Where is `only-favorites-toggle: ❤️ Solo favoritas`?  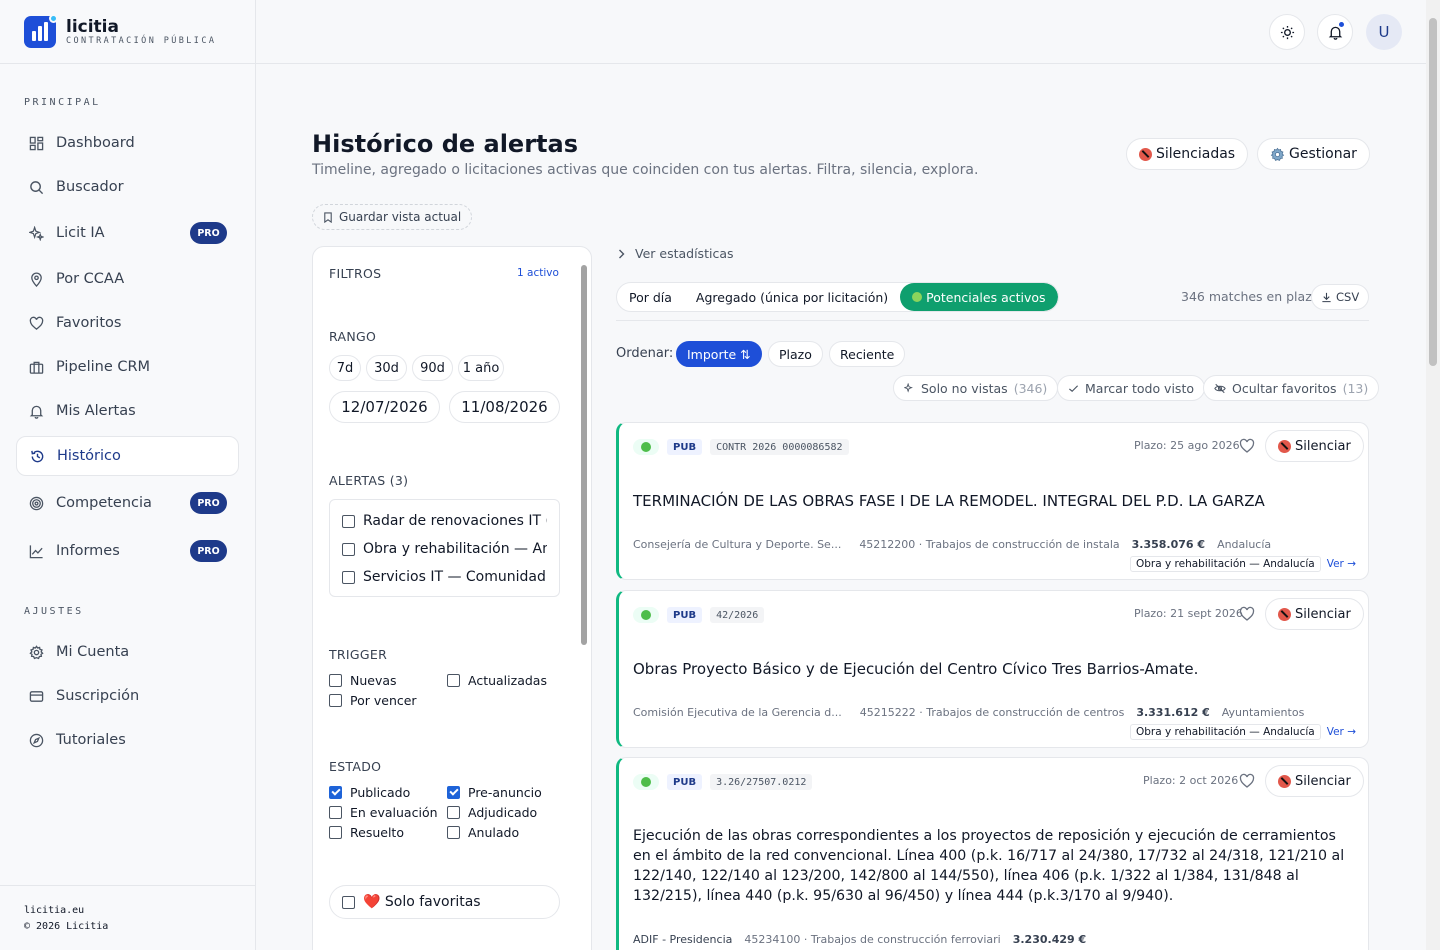
only-favorites-toggle: ❤️ Solo favoritas is located at coordinates (444, 902).